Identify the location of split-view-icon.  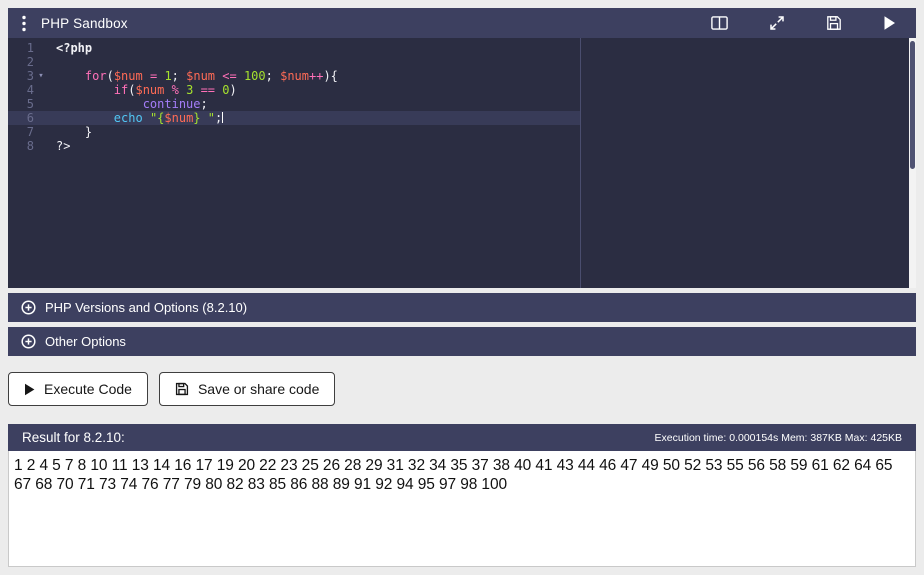
(719, 23).